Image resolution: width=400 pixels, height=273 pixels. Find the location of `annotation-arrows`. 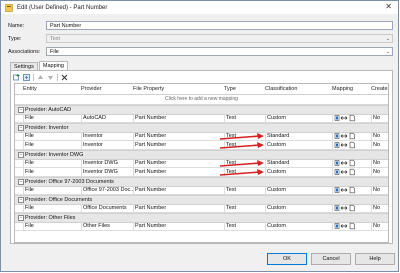

annotation-arrows is located at coordinates (241, 154).